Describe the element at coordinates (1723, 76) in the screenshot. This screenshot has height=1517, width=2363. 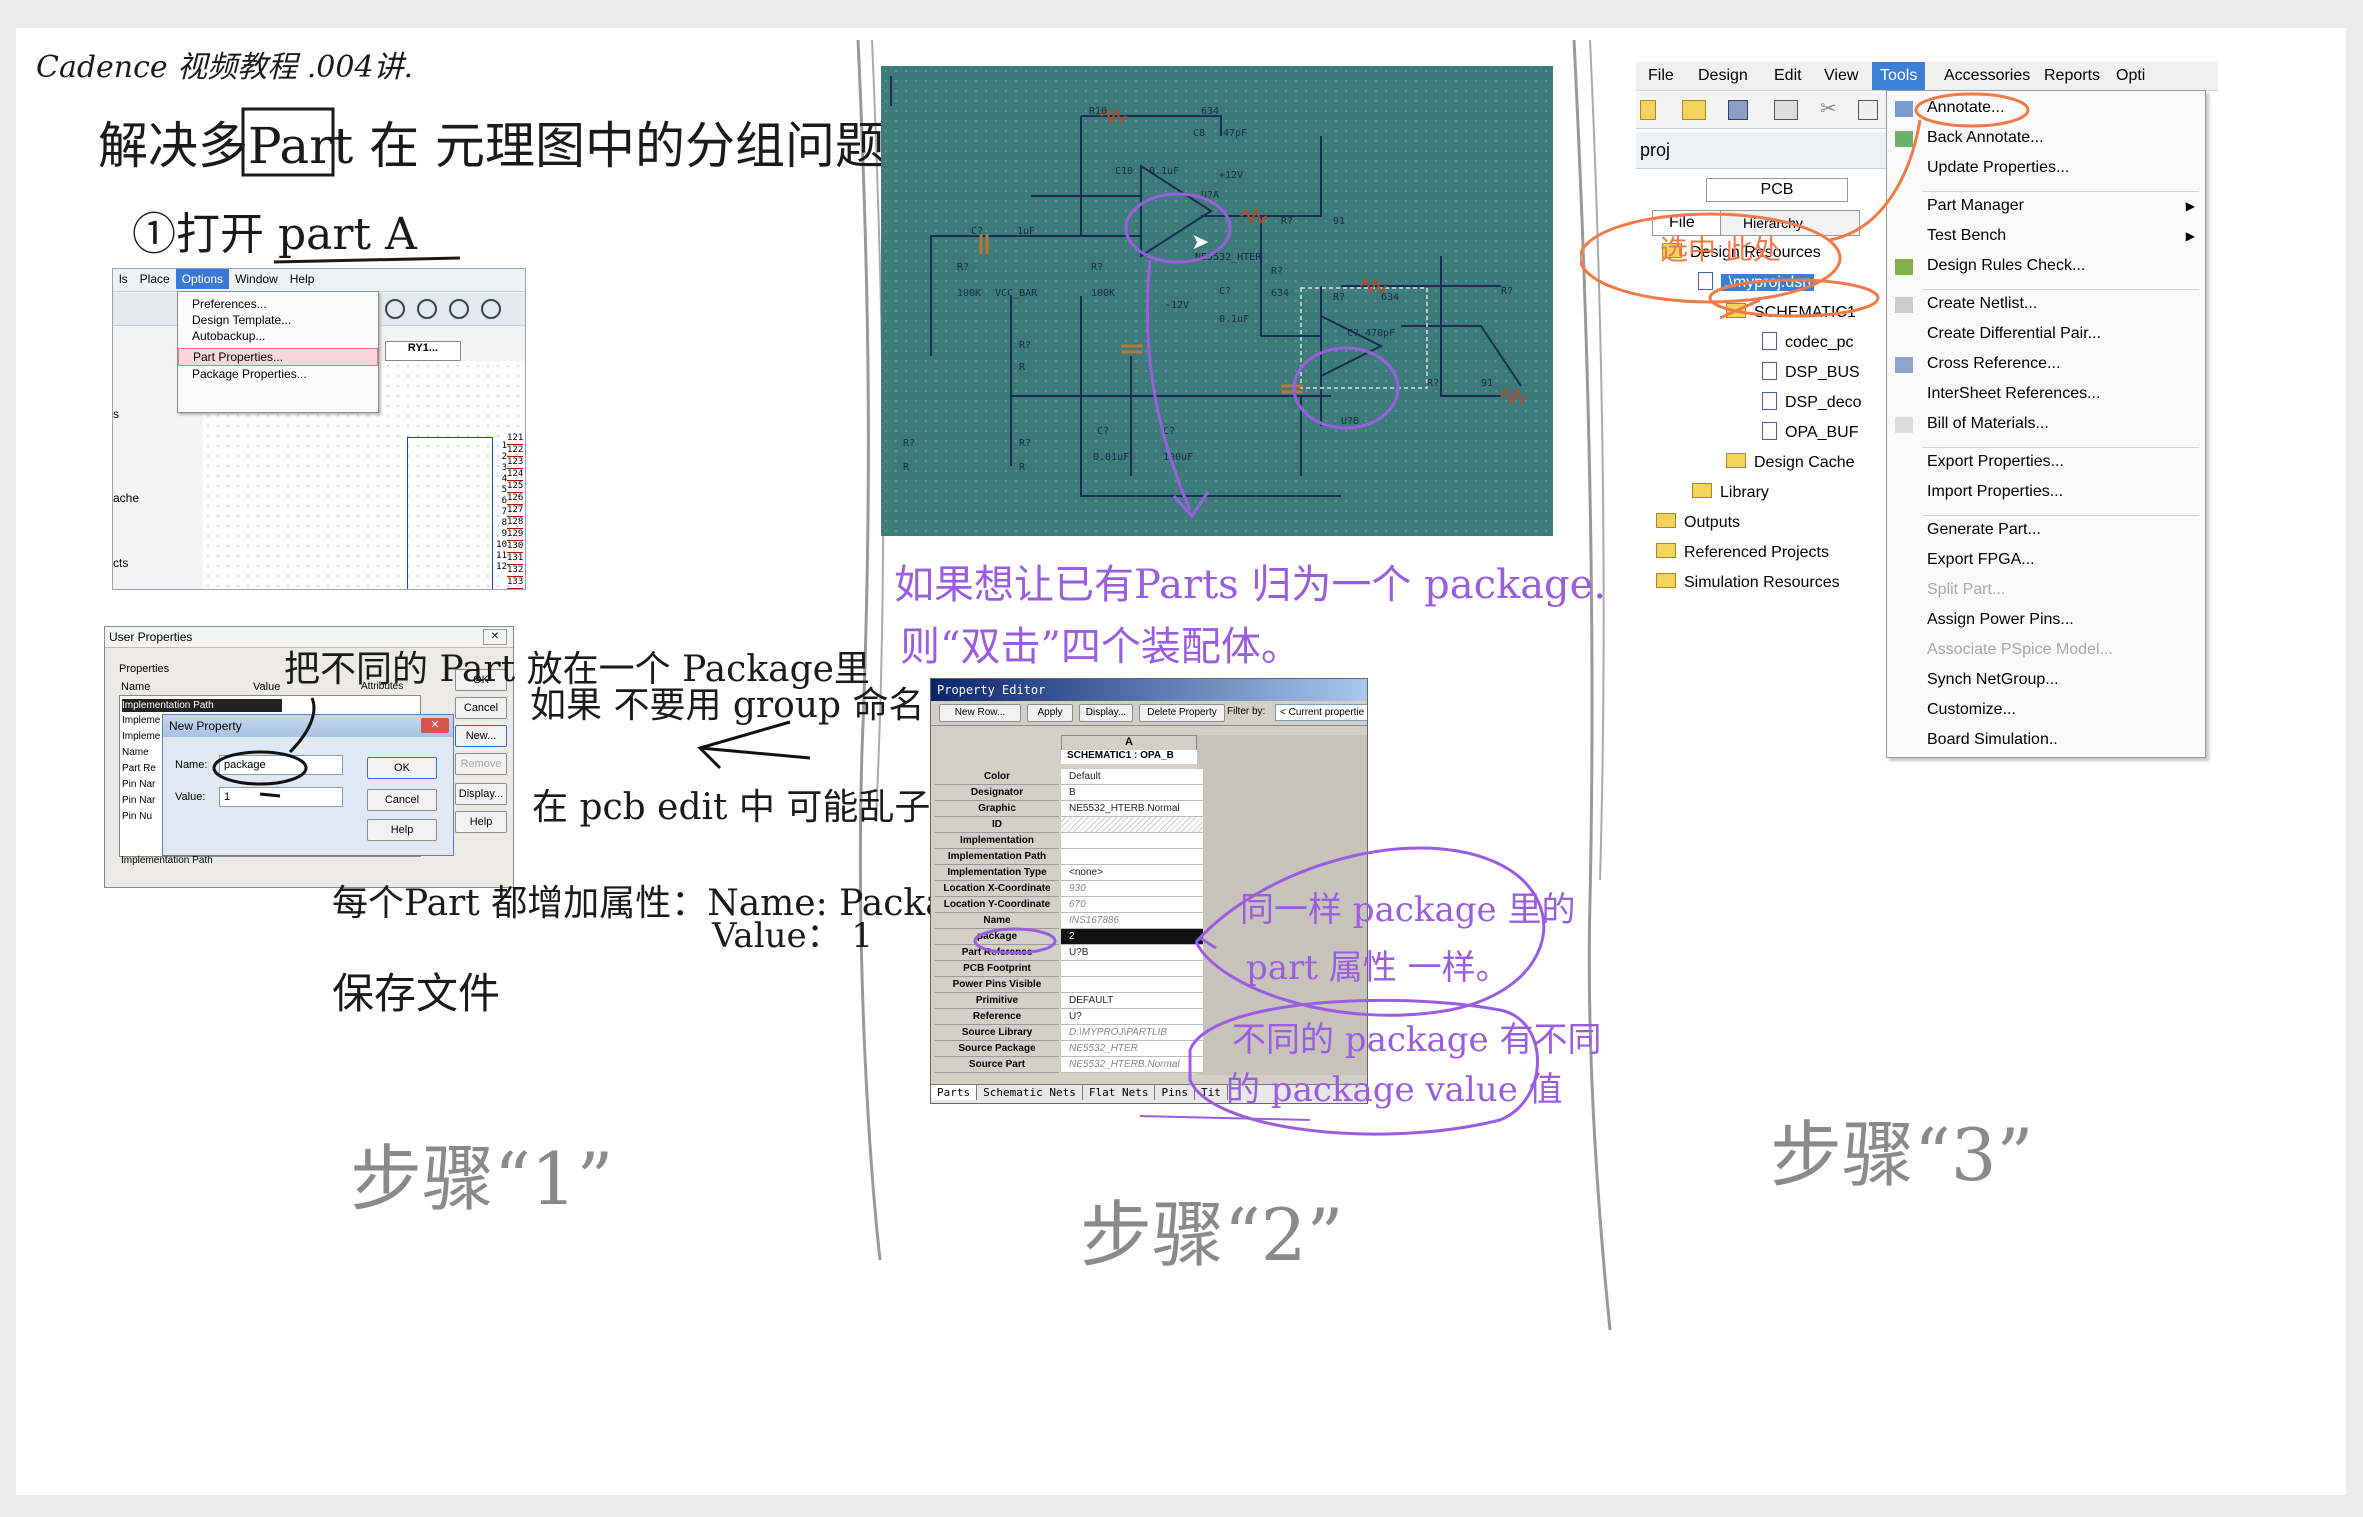
I see `menu-design: Design` at that location.